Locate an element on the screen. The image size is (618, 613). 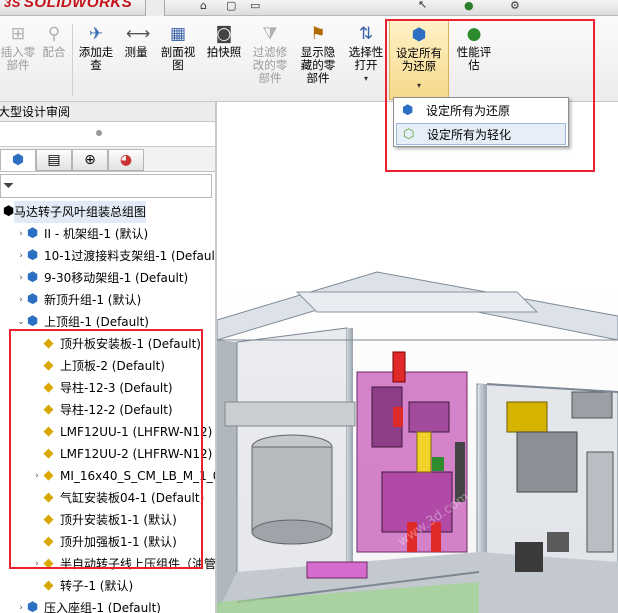
insert-components-icon: ⊞ is located at coordinates (18, 34).